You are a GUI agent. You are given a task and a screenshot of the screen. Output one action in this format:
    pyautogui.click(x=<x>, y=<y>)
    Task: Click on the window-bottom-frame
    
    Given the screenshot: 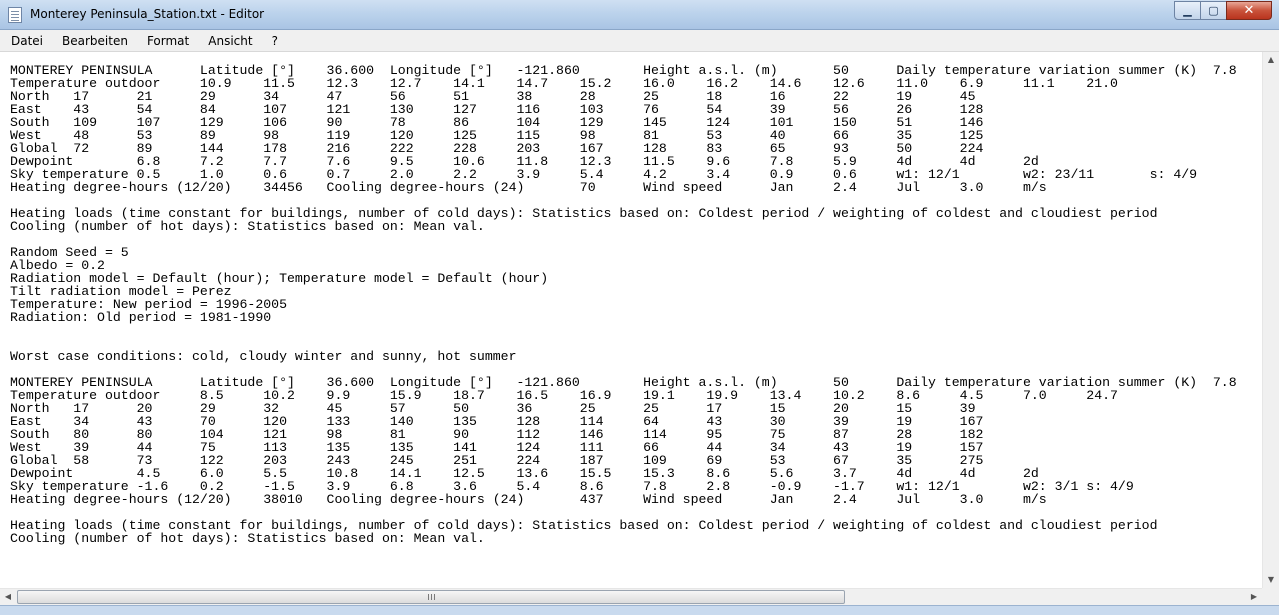 What is the action you would take?
    pyautogui.click(x=639, y=610)
    